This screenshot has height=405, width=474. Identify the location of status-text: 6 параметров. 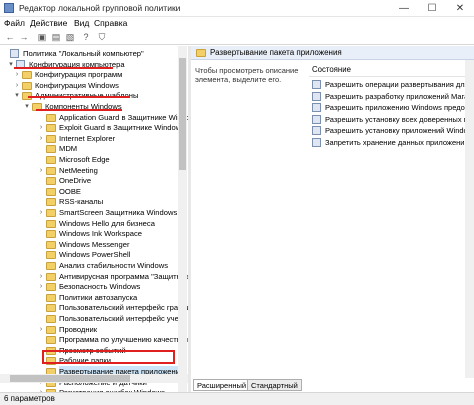
(29, 398).